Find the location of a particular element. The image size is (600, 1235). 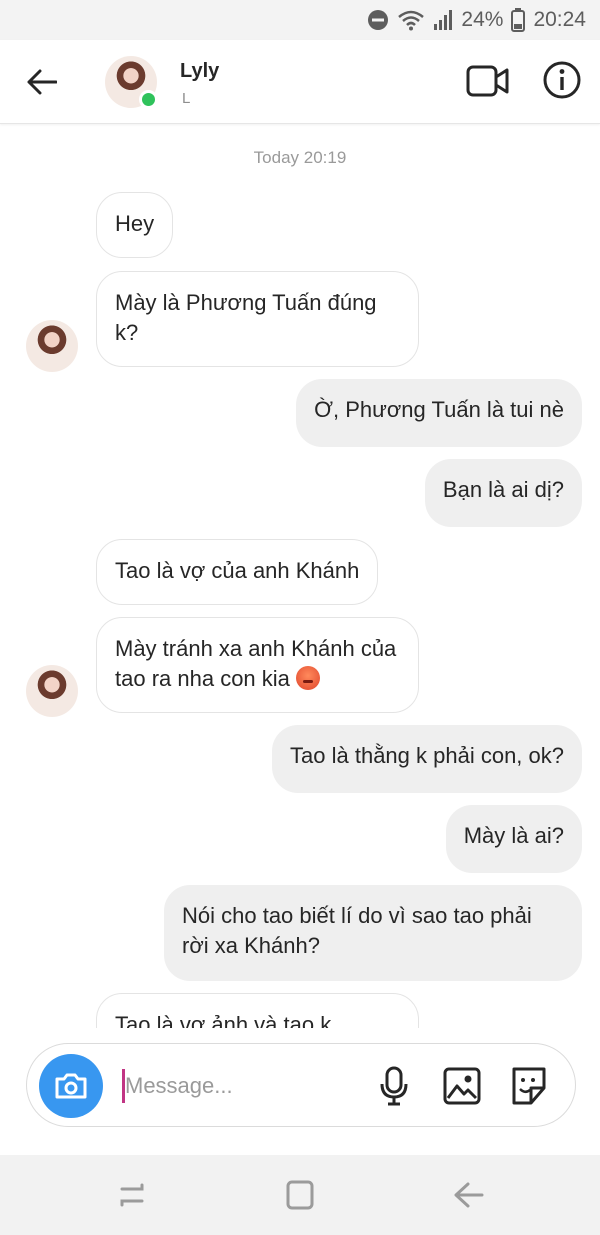

camera-icon is located at coordinates (71, 1086).